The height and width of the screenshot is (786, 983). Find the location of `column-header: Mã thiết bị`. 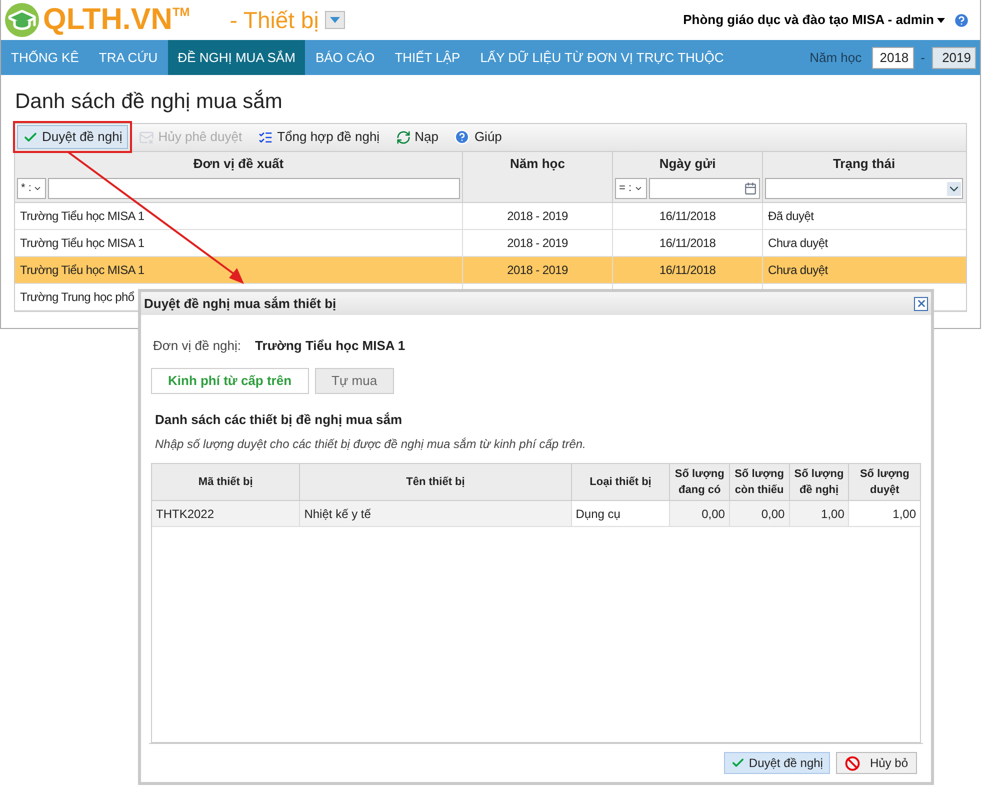

column-header: Mã thiết bị is located at coordinates (225, 482).